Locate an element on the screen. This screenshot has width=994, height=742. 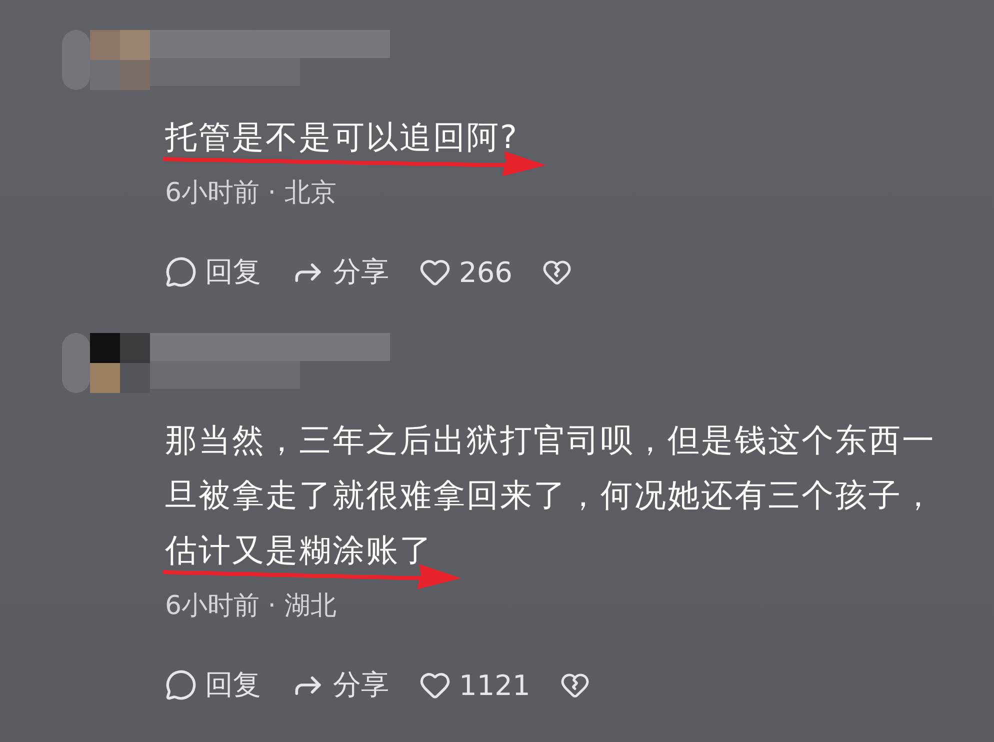
comment-meta: 6小时前 · 北京 is located at coordinates (250, 193).